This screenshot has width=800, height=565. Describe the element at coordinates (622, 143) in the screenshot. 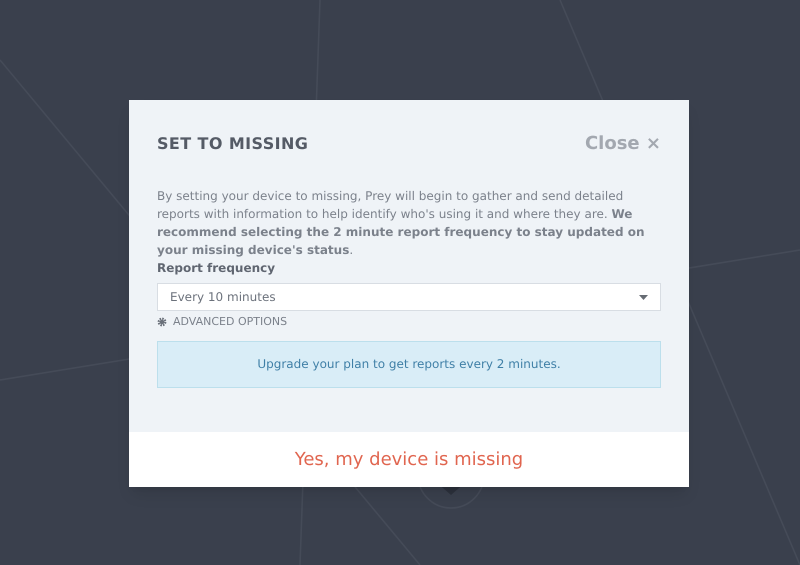

I see `close-button: Close ×` at that location.